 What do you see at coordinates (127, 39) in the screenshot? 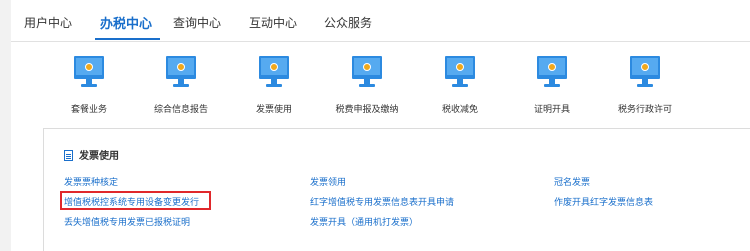
I see `active-tab-indicator` at bounding box center [127, 39].